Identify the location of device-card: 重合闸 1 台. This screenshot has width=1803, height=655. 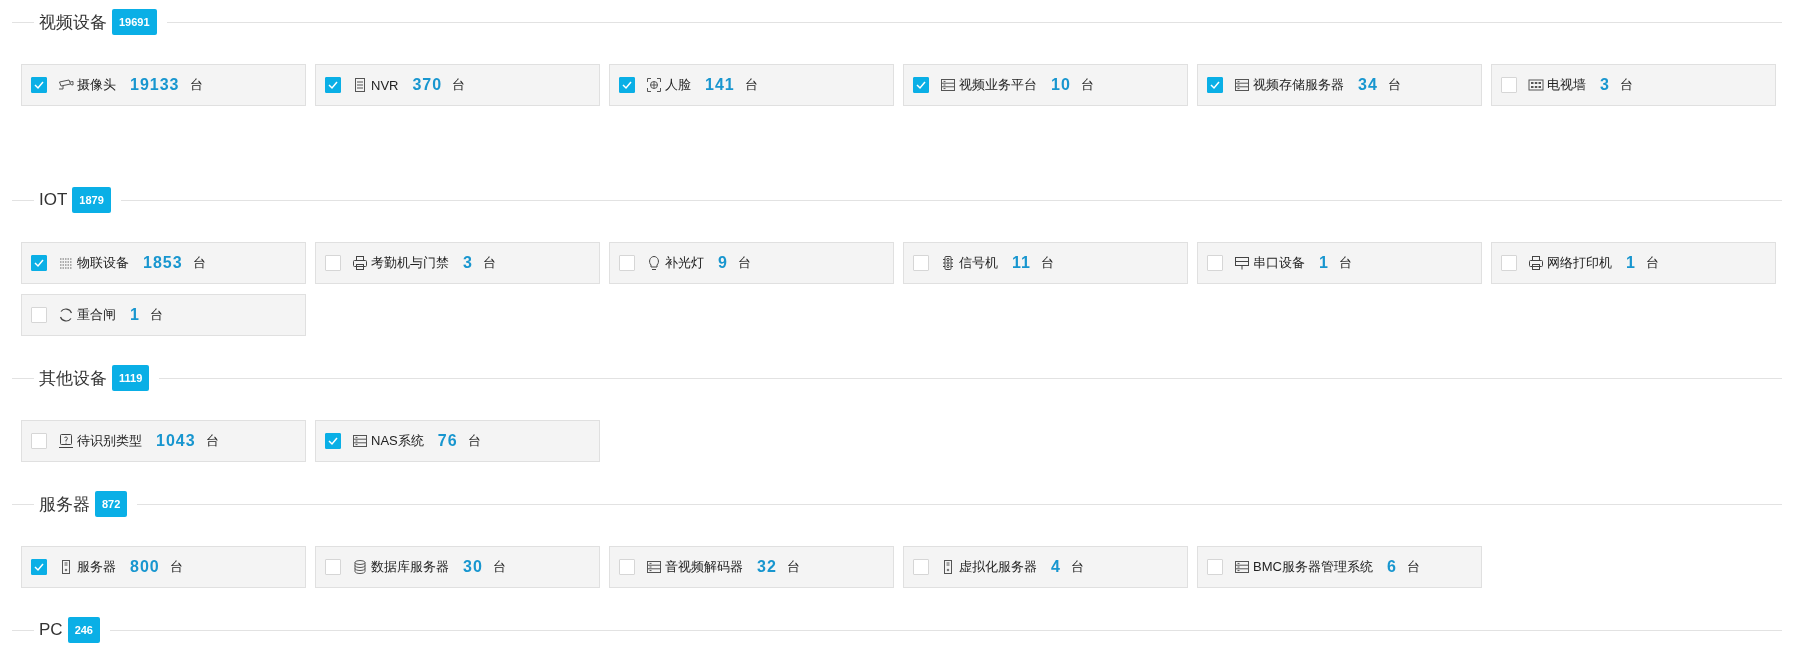
(163, 315).